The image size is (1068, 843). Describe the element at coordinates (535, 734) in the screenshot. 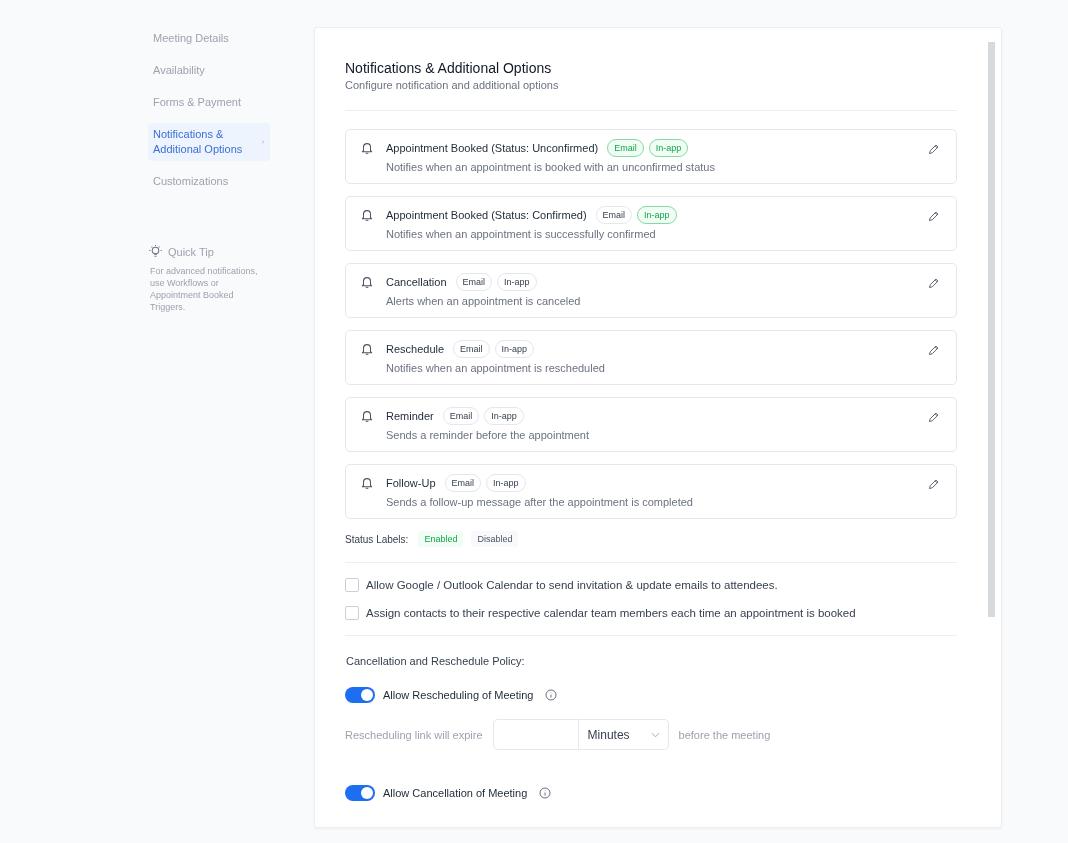

I see `number-input` at that location.